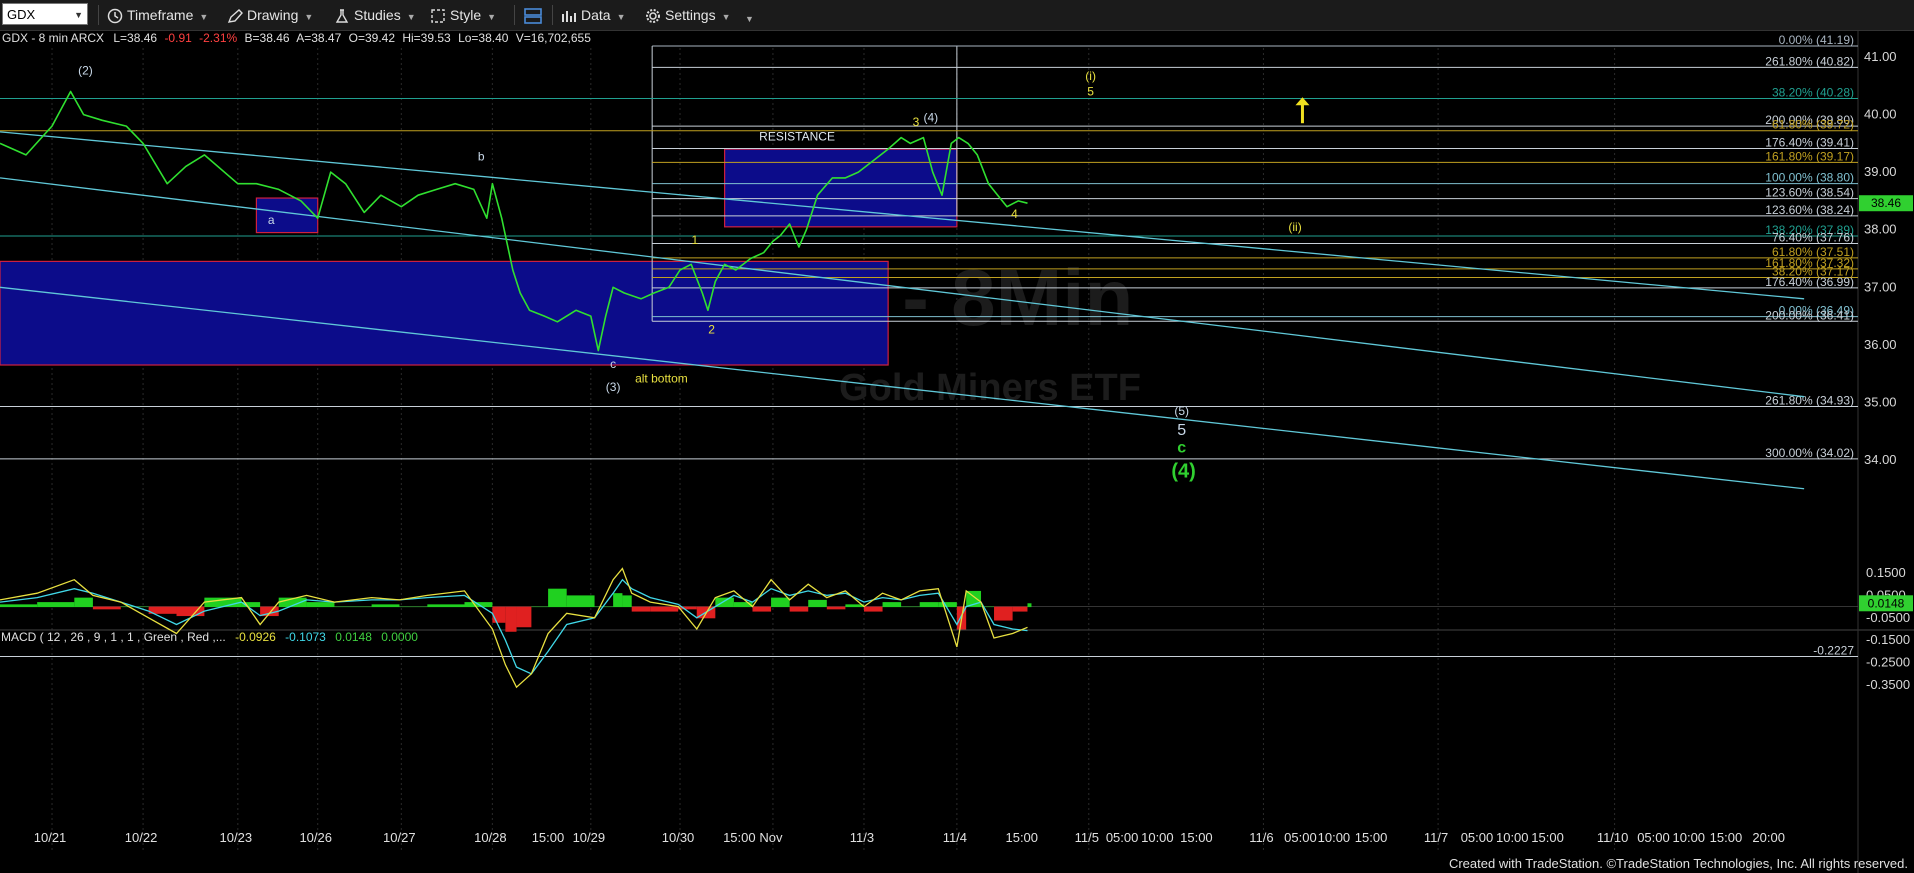 This screenshot has height=873, width=1914. Describe the element at coordinates (1813, 92) in the screenshot. I see `fib-level-label: 38.20% (40.28)` at that location.